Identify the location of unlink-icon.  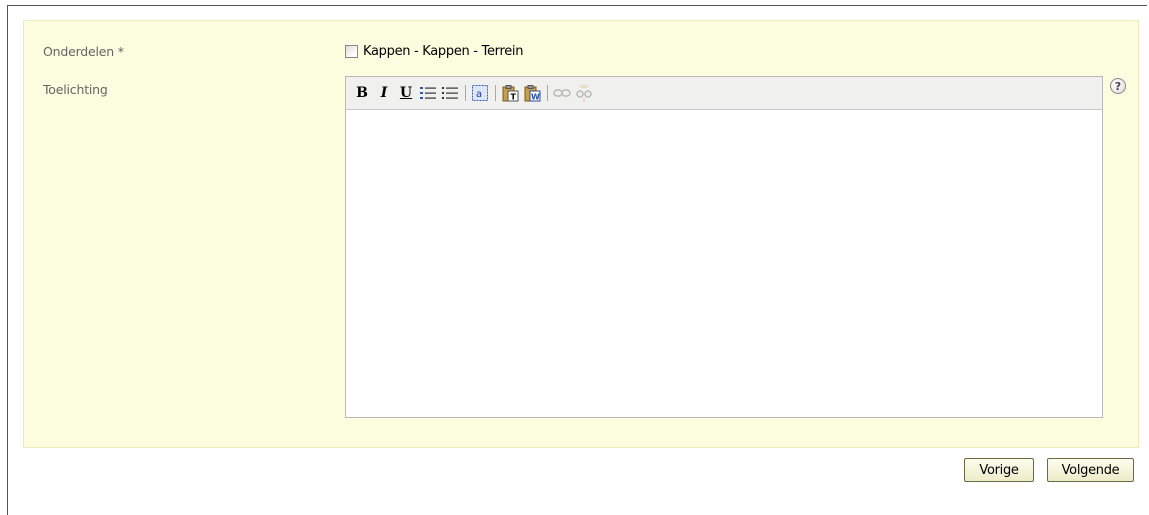
(584, 93).